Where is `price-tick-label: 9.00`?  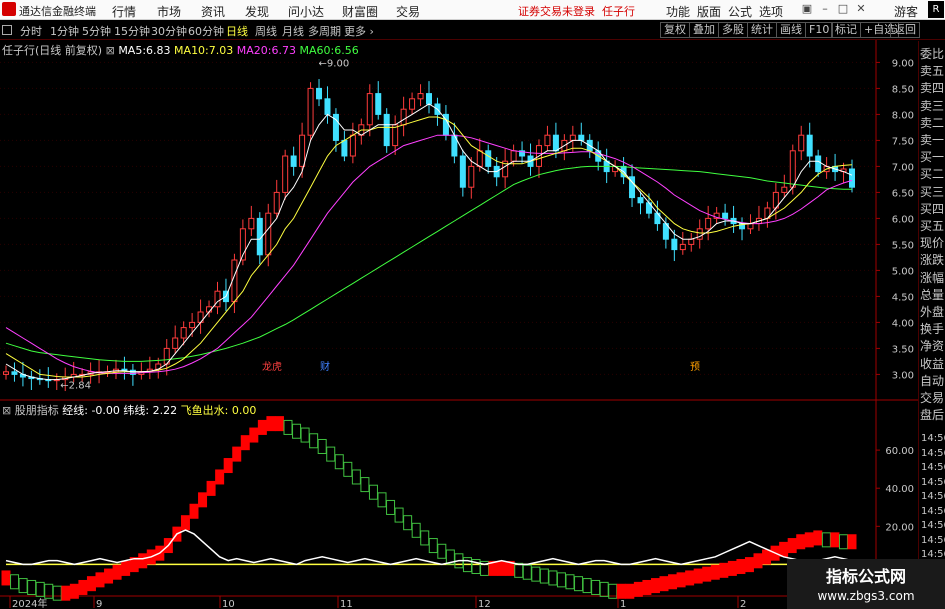
price-tick-label: 9.00 is located at coordinates (903, 63).